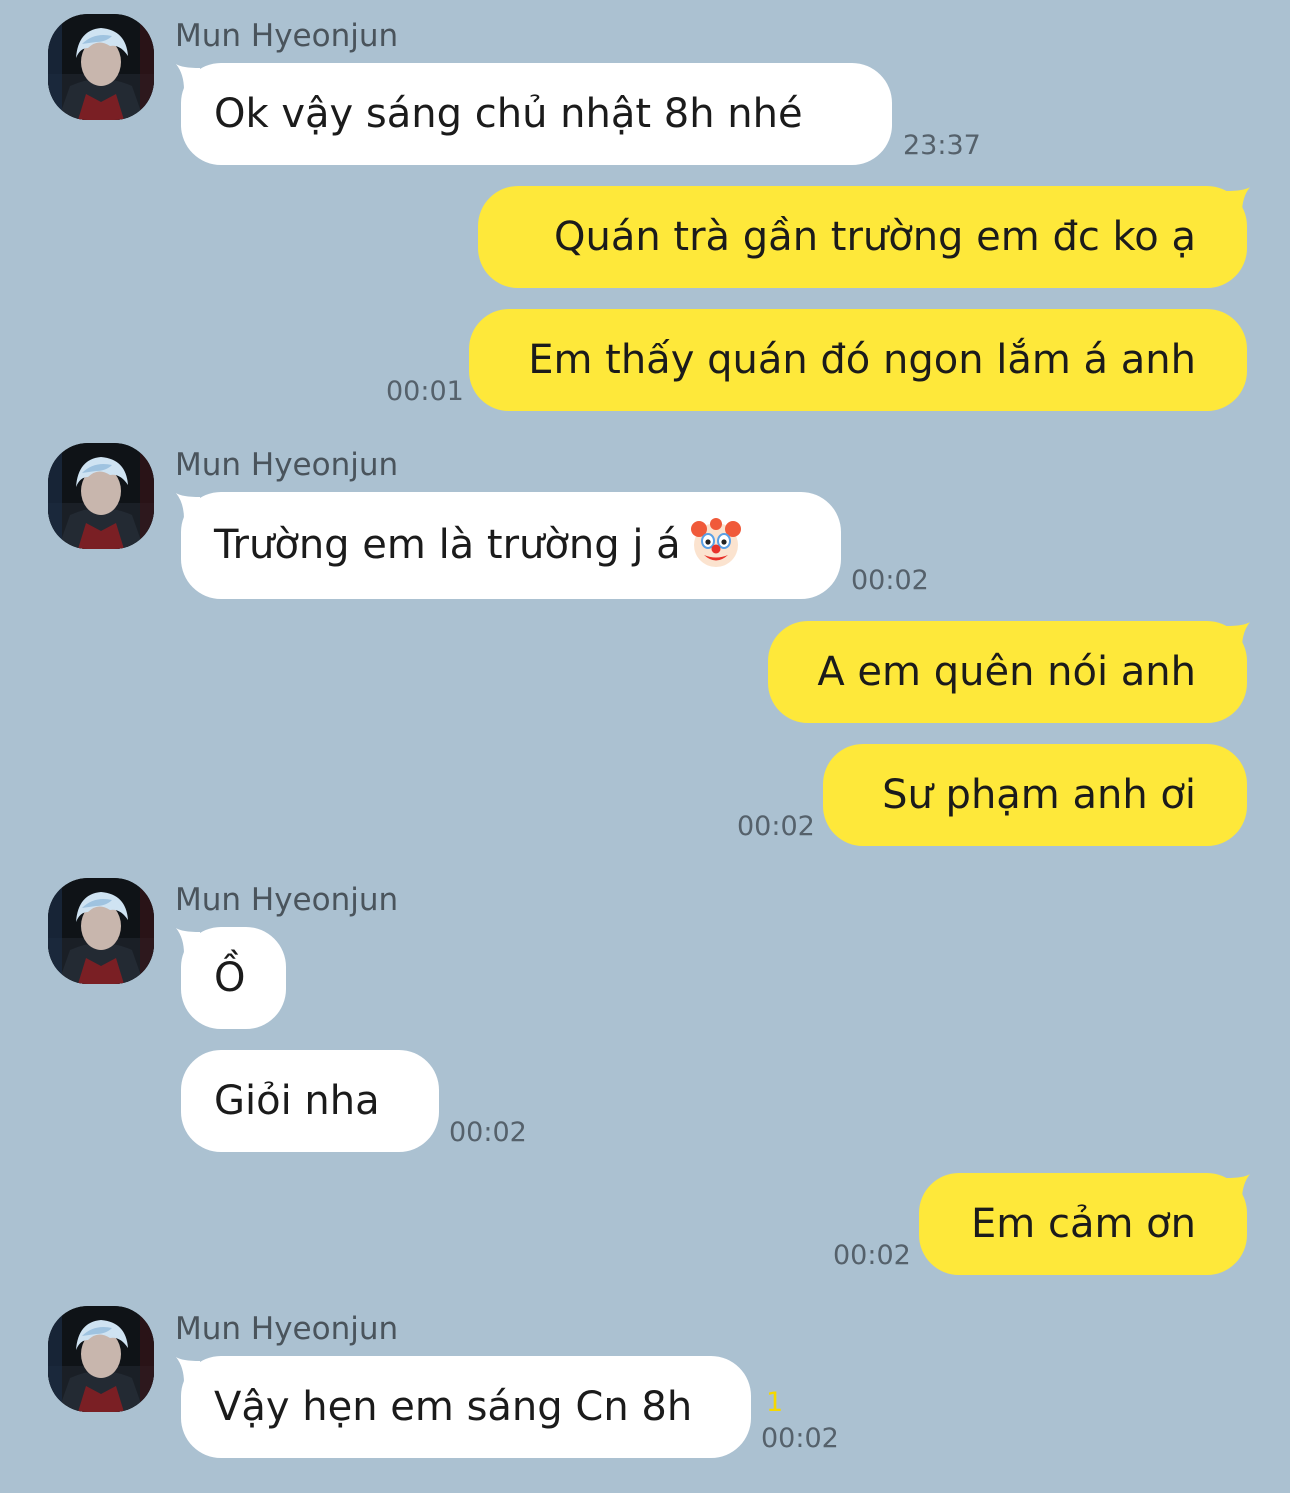 This screenshot has width=1290, height=1493. I want to click on message-bubble-outgoing: Sư phạm anh ơi, so click(1035, 795).